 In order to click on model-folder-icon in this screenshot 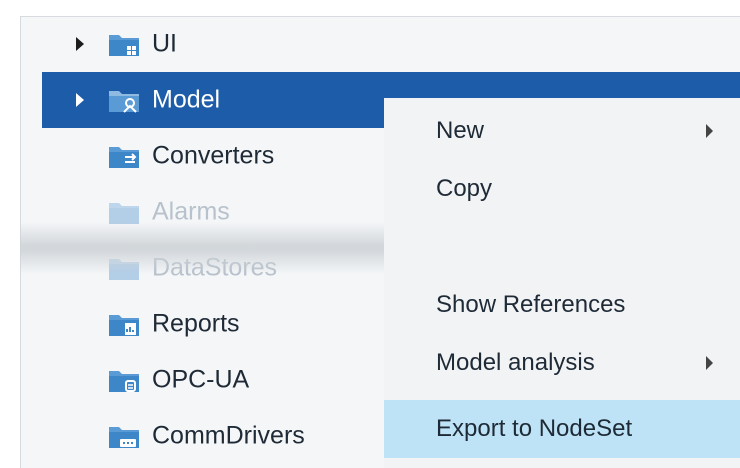, I will do `click(124, 102)`.